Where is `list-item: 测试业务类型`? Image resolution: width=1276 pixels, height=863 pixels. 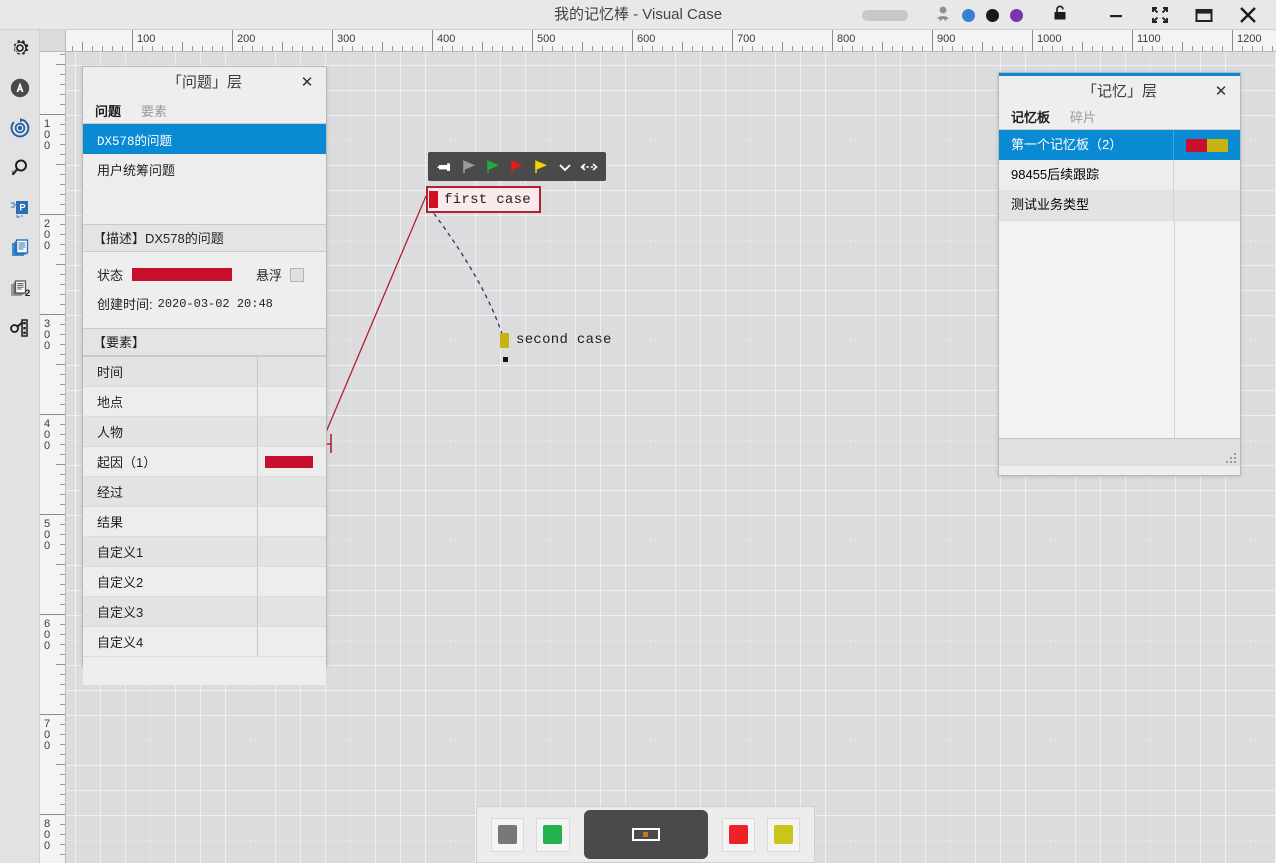 list-item: 测试业务类型 is located at coordinates (1119, 205).